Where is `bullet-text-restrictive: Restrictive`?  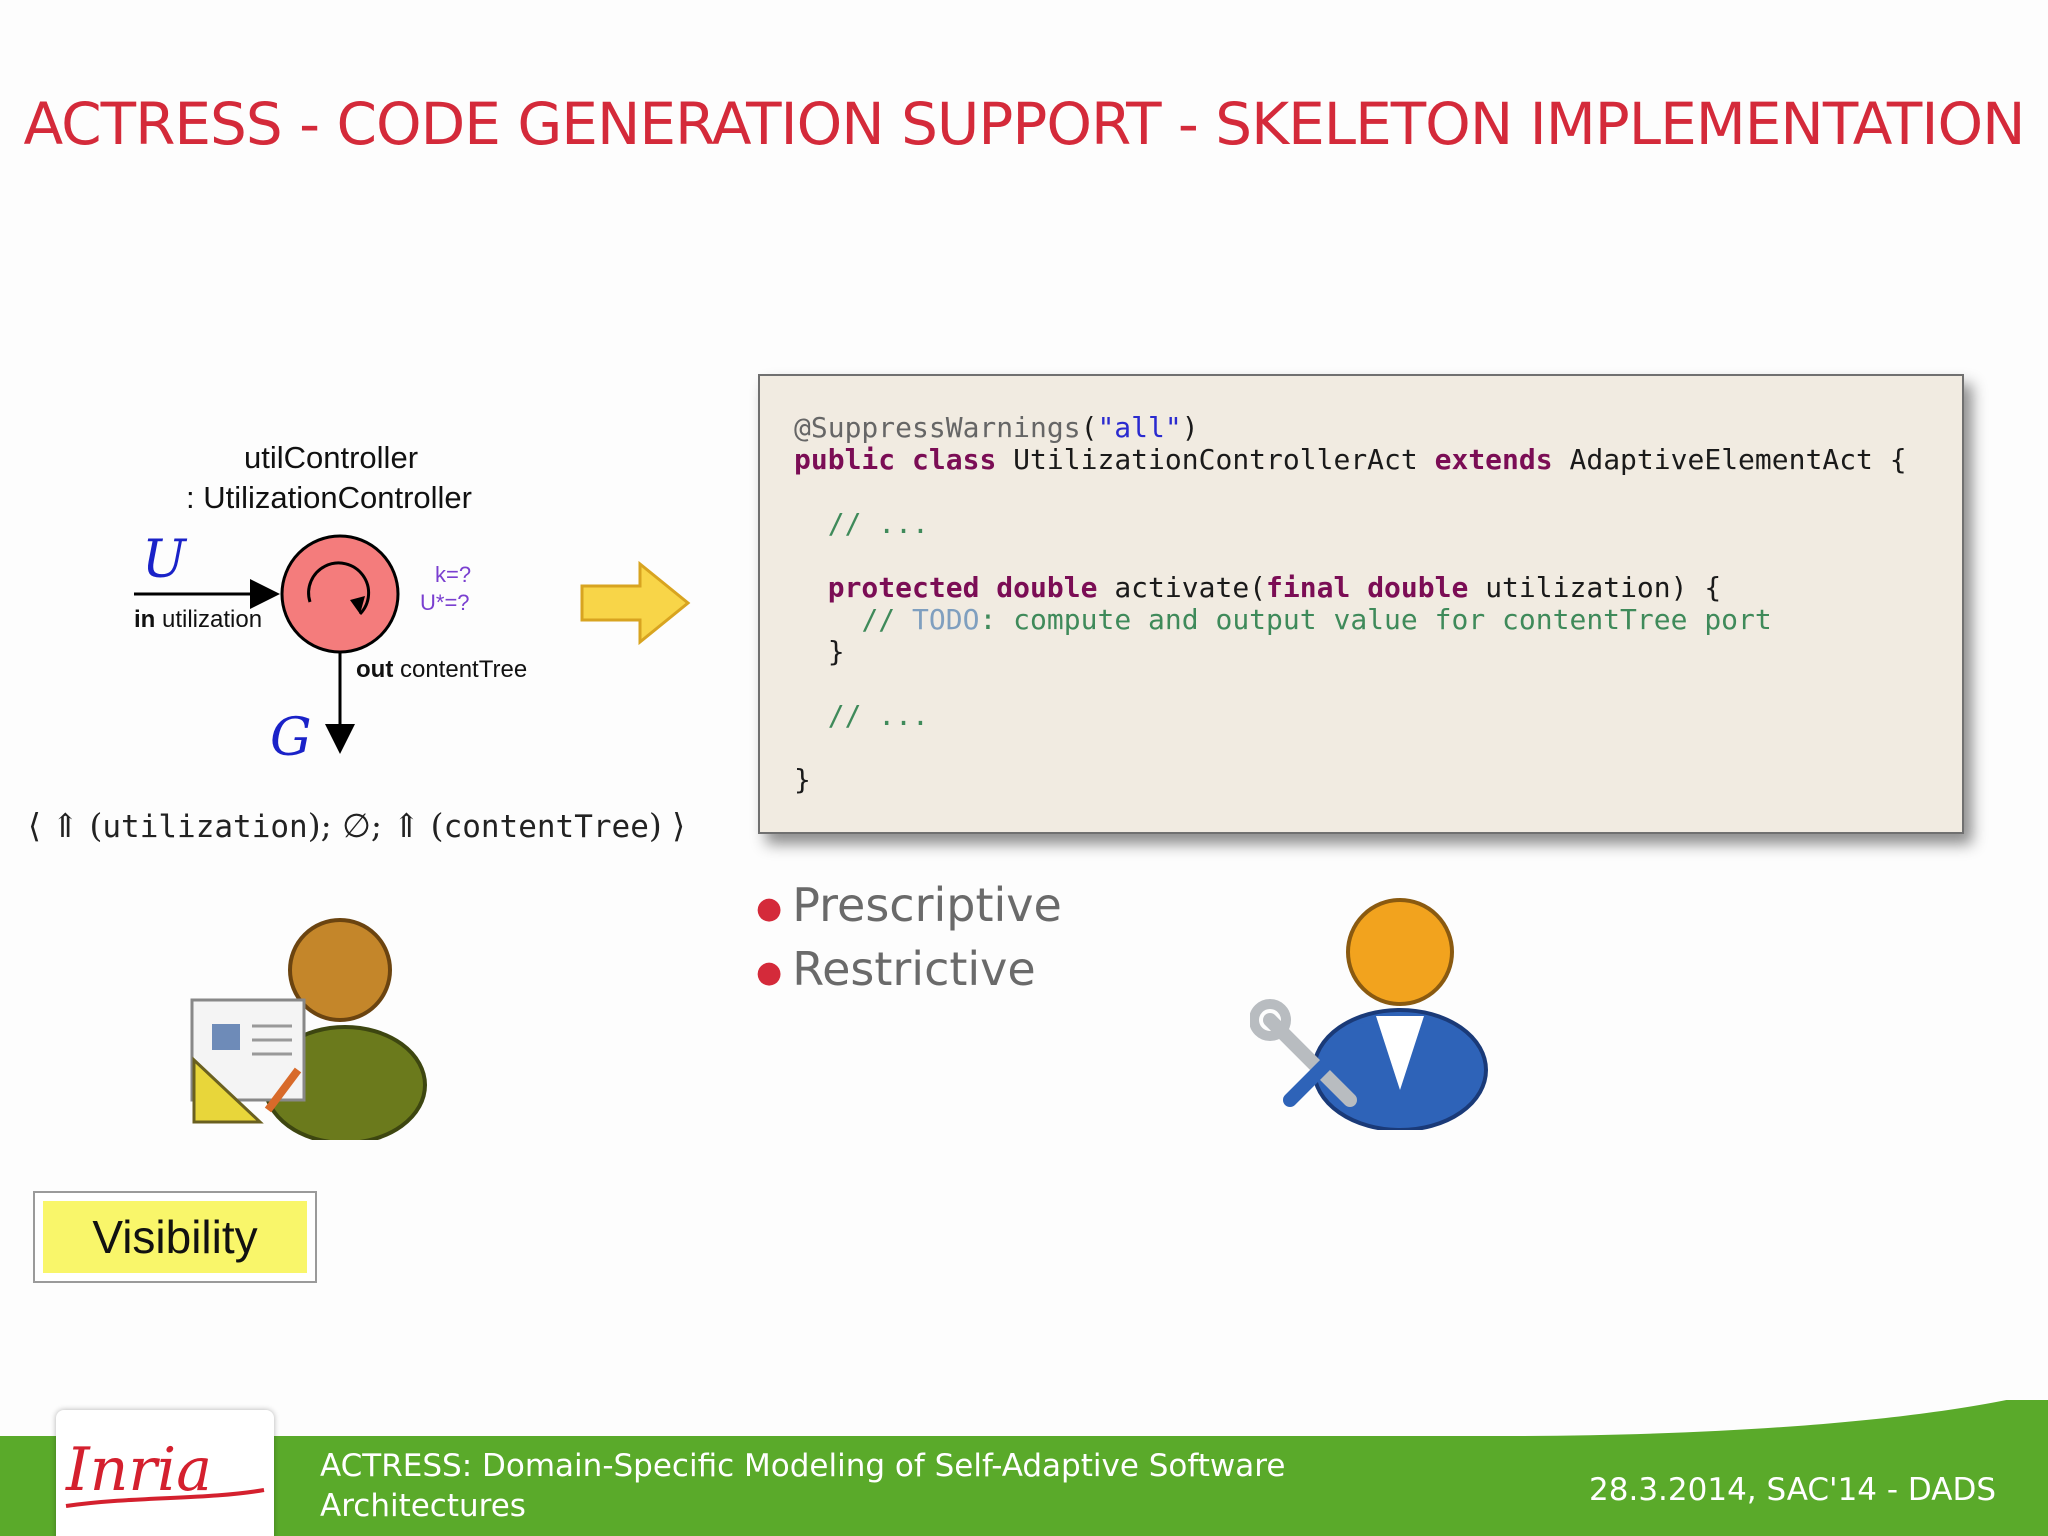
bullet-text-restrictive: Restrictive is located at coordinates (914, 969).